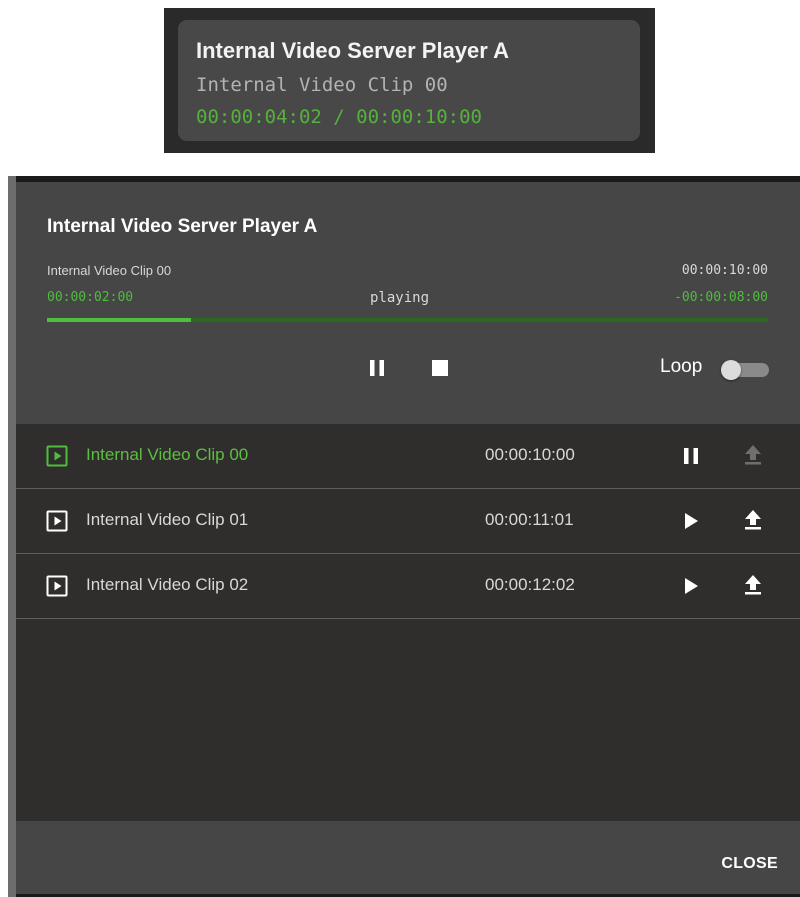 The width and height of the screenshot is (800, 897). What do you see at coordinates (749, 864) in the screenshot?
I see `close-button: CLOSE` at bounding box center [749, 864].